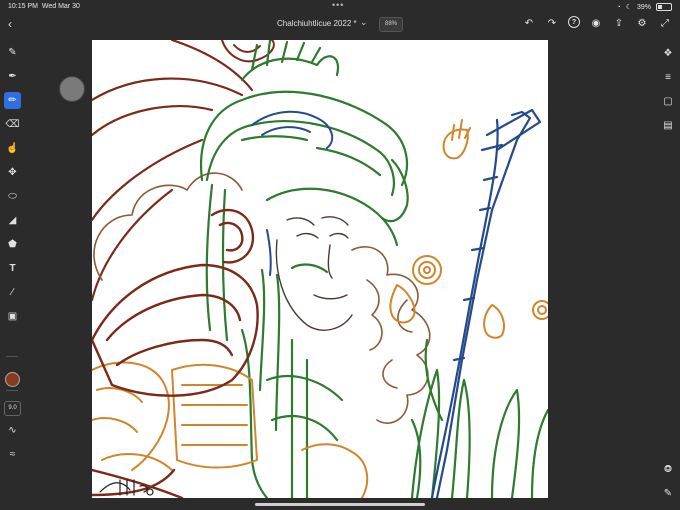  I want to click on smoothing-icon: ∿, so click(12, 430).